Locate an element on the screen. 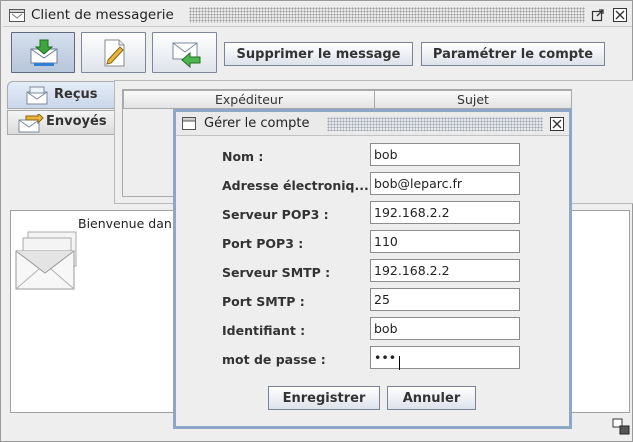 The height and width of the screenshot is (442, 633). username-field: bob is located at coordinates (445, 328).